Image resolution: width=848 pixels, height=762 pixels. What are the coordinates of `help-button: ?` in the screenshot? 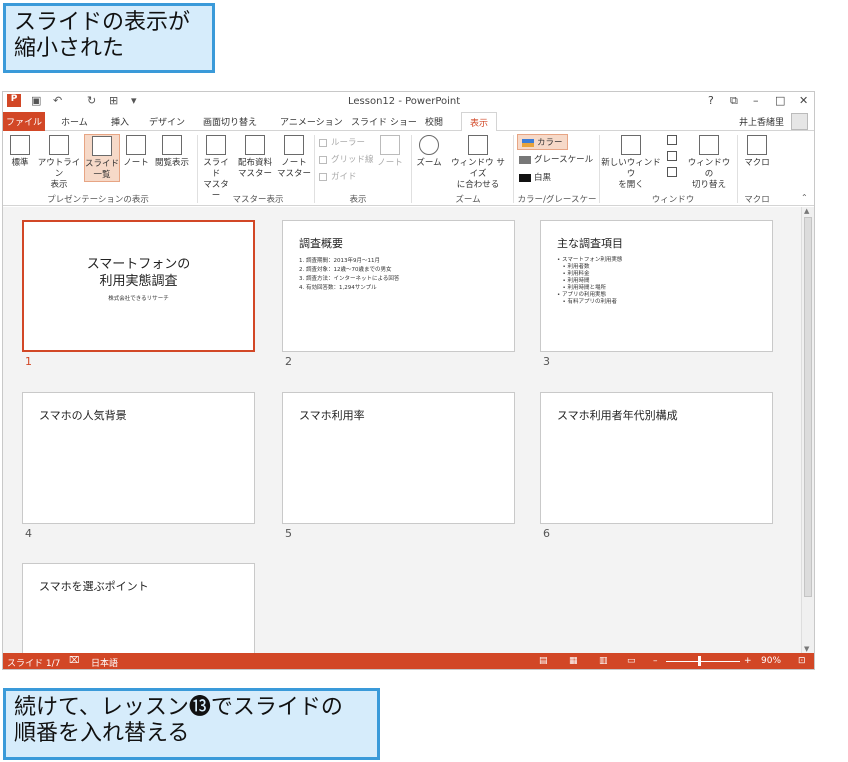 It's located at (711, 100).